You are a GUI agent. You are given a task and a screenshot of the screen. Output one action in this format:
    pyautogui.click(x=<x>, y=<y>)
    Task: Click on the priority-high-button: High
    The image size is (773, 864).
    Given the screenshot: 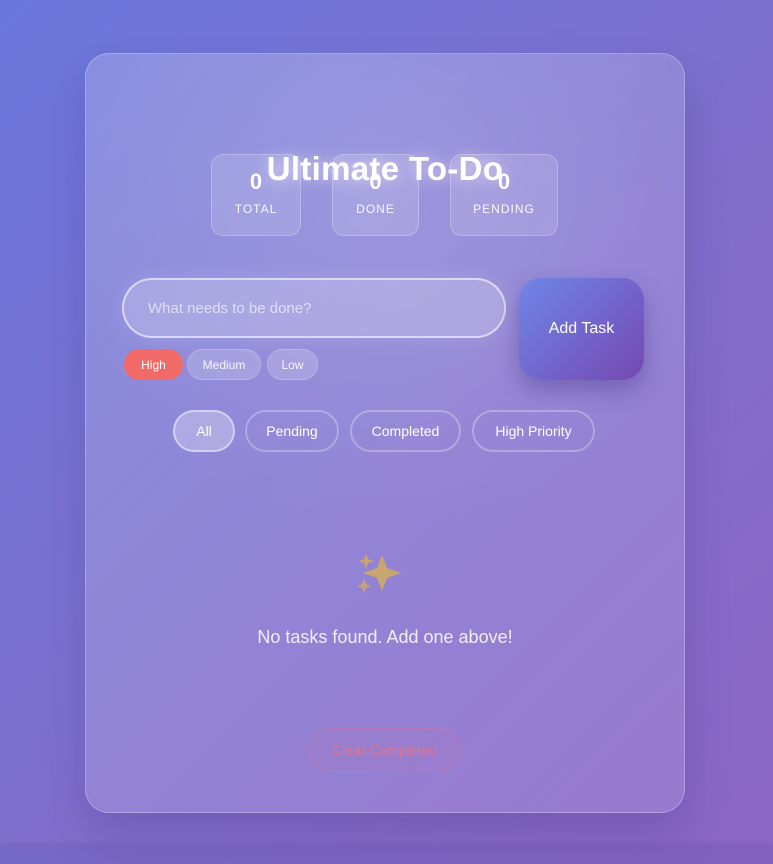 What is the action you would take?
    pyautogui.click(x=153, y=364)
    